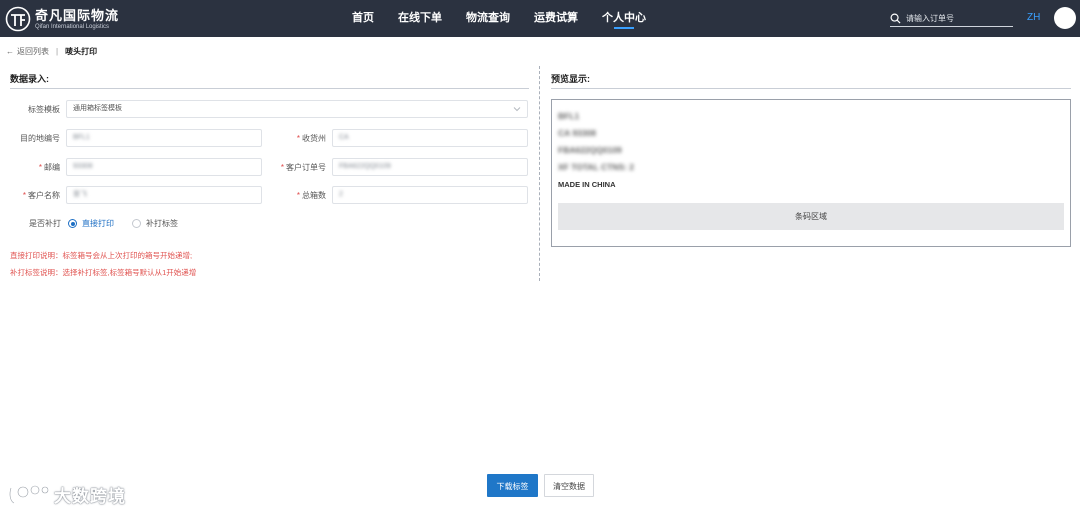  I want to click on state-label-text: 收货州, so click(314, 138).